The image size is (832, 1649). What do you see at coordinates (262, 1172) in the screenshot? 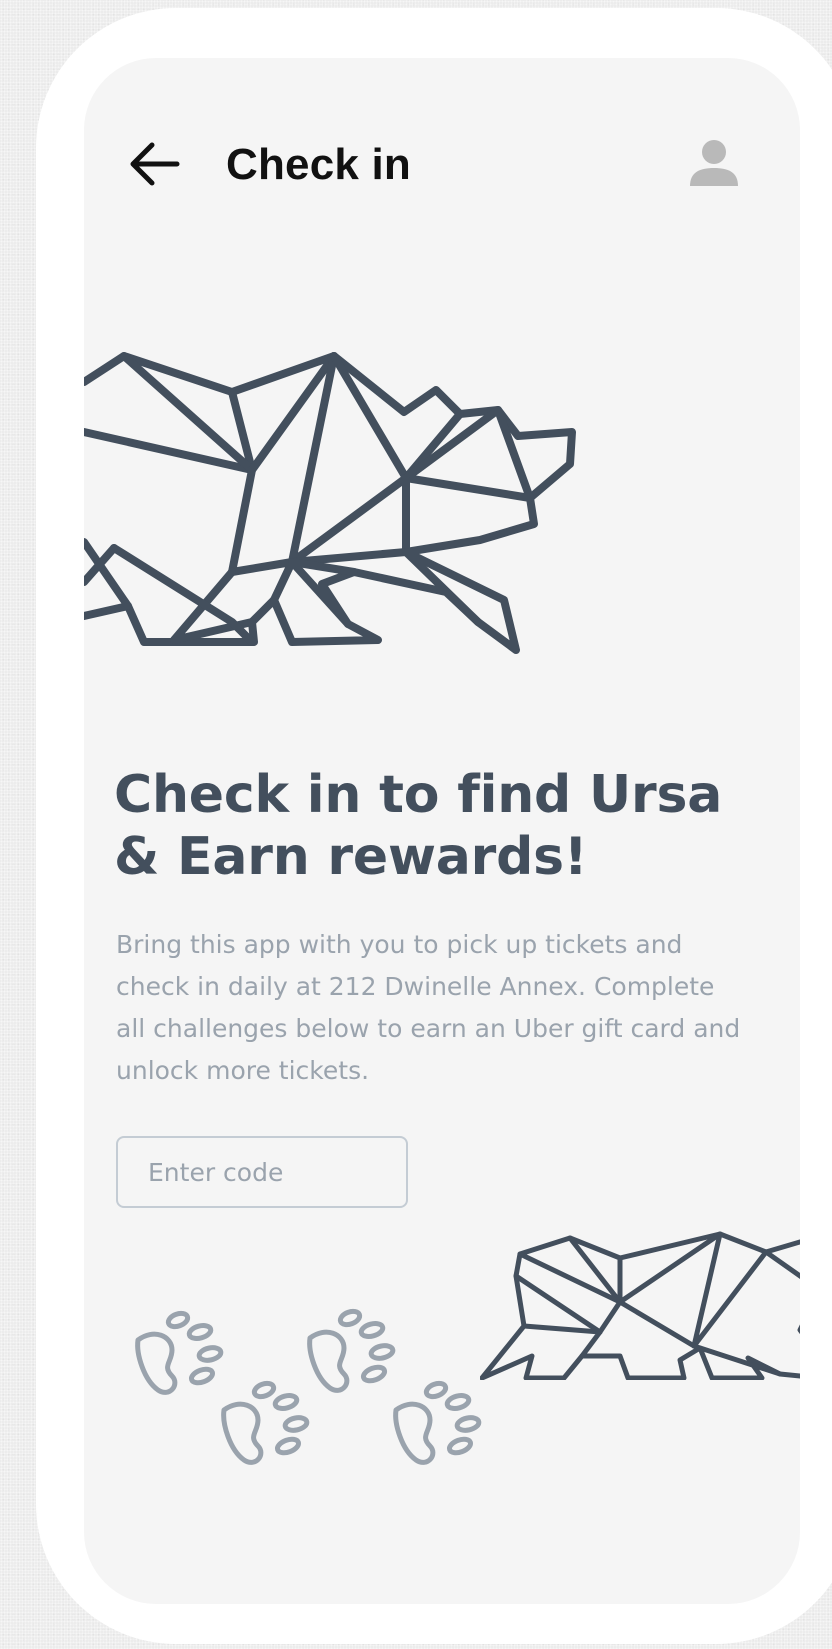
I see `code-input` at bounding box center [262, 1172].